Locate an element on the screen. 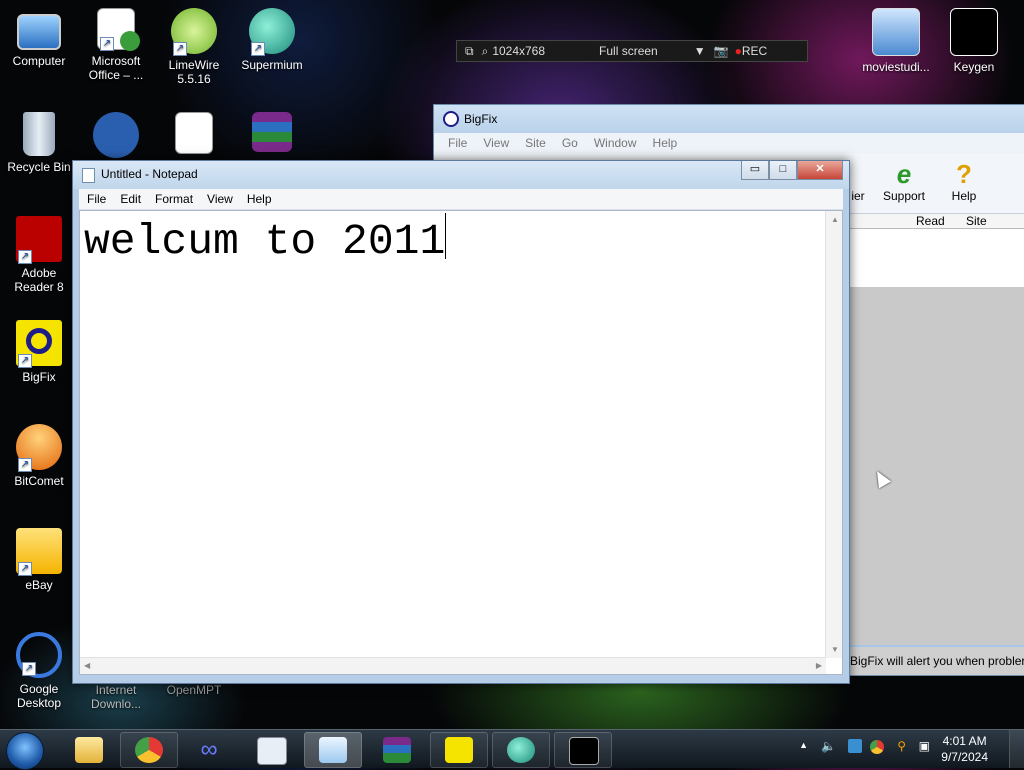  chrome-tray-icon is located at coordinates (877, 747).